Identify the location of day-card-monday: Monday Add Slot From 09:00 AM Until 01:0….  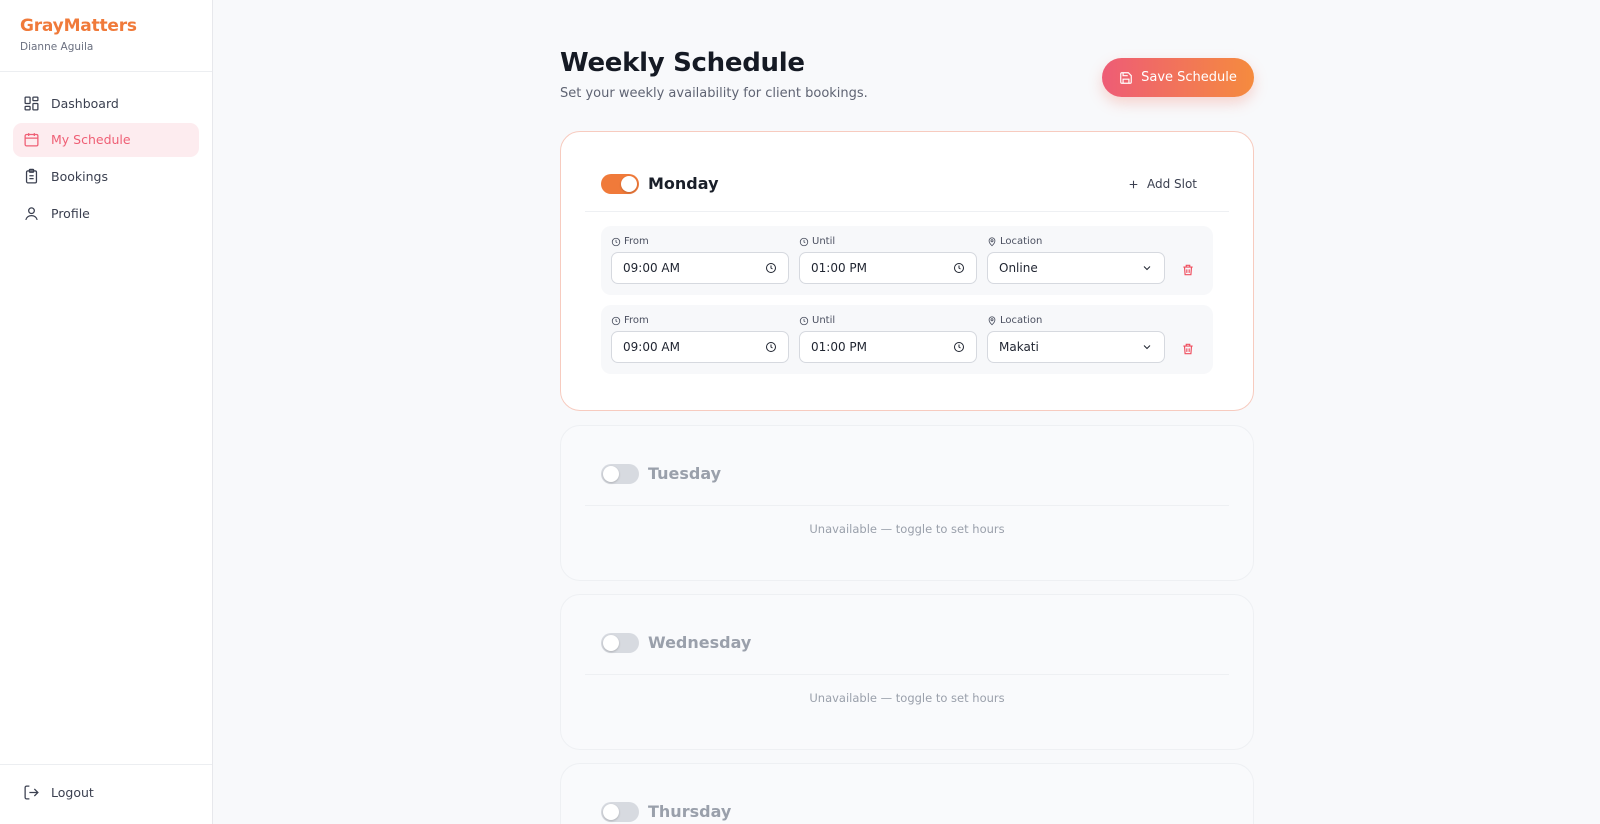
(907, 271).